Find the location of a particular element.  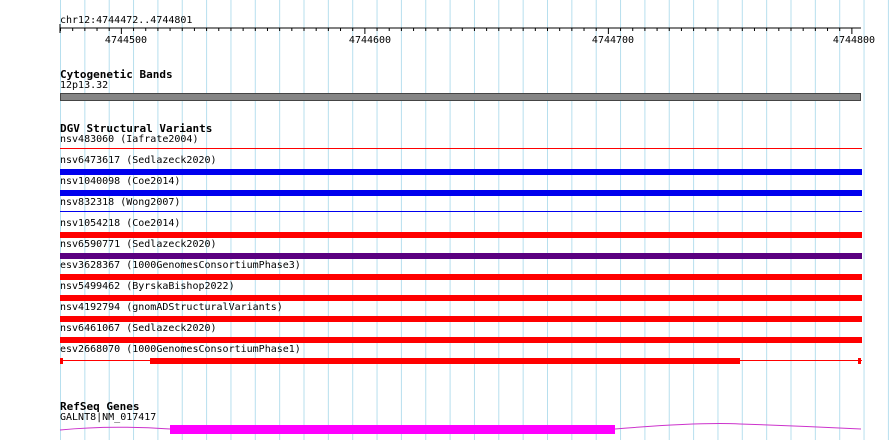

dgv-variant-label: nsv1054218 (Coe2014) is located at coordinates (120, 224).